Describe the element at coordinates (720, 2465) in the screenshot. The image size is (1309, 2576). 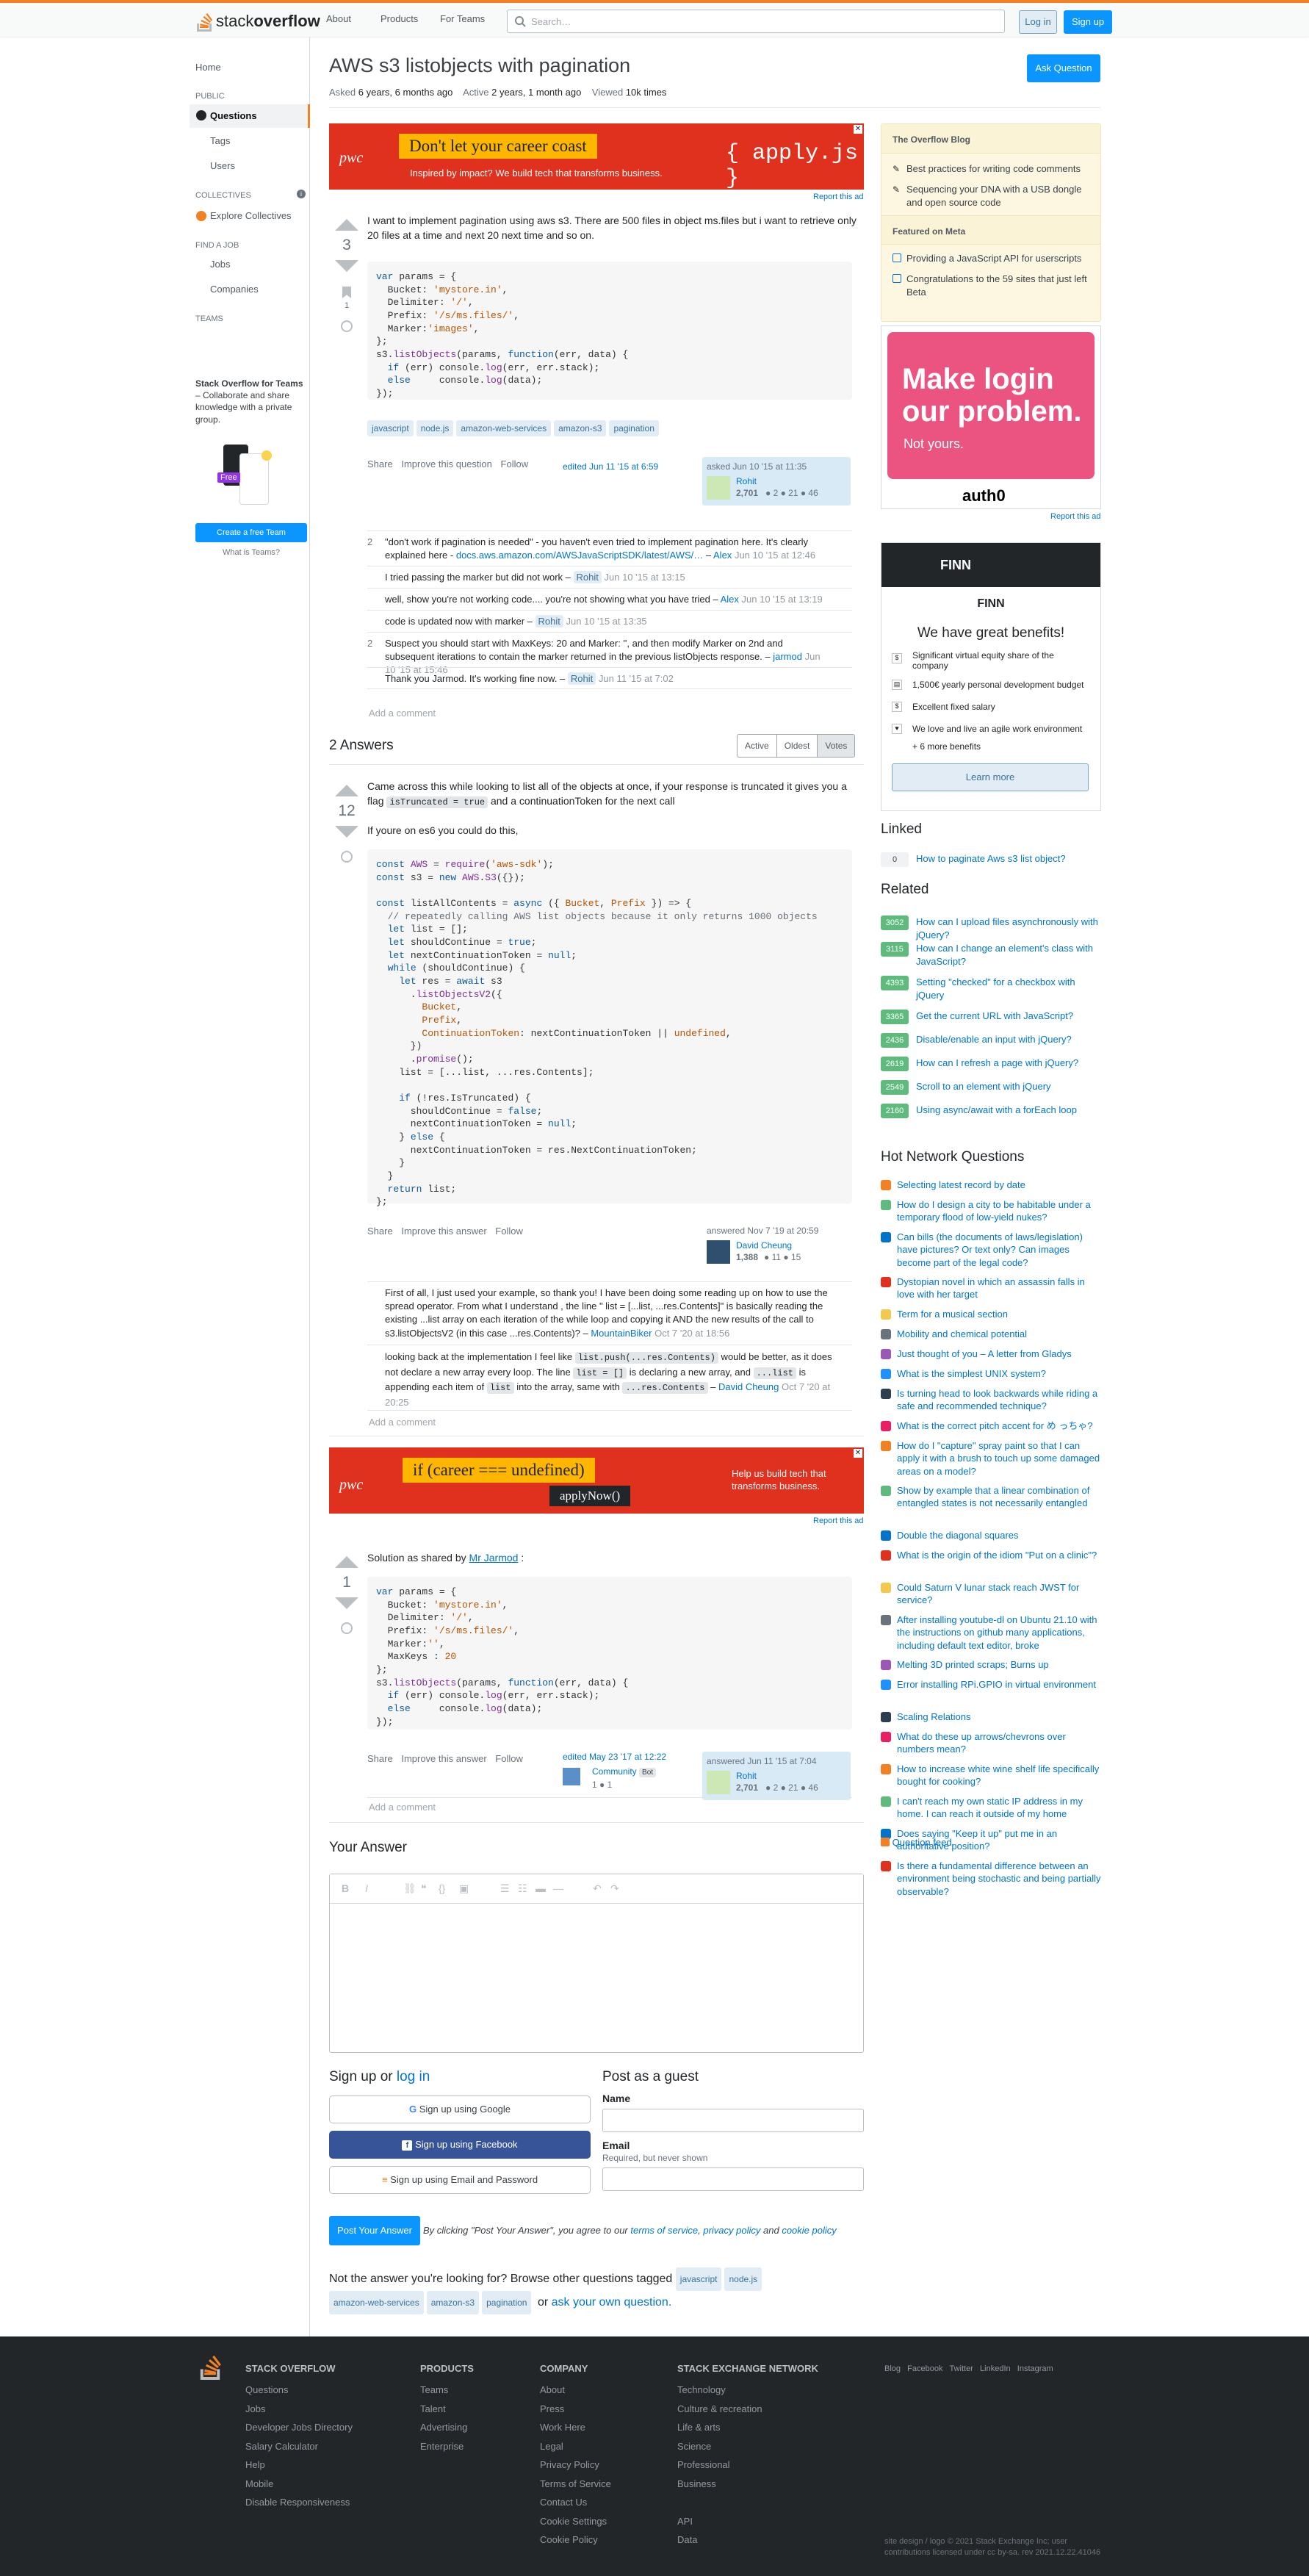
I see `footer-link: Professional` at that location.